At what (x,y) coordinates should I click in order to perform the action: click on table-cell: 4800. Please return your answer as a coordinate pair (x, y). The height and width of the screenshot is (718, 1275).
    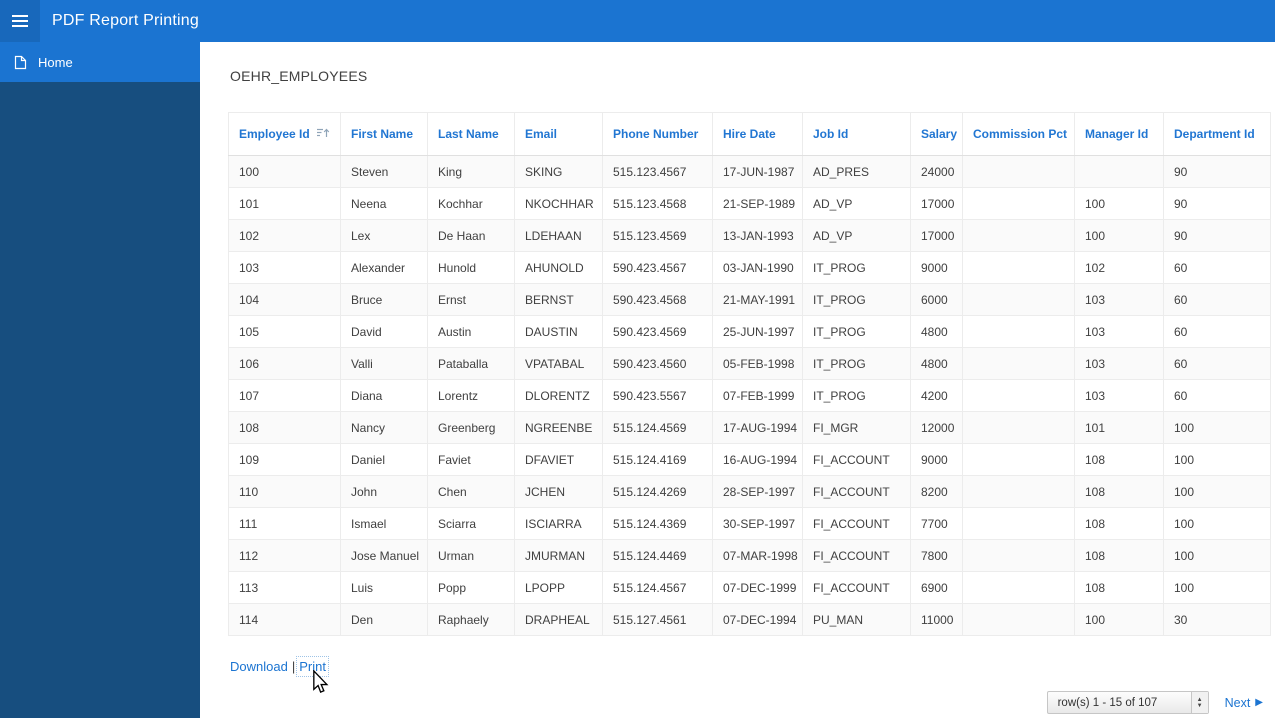
    Looking at the image, I should click on (936, 363).